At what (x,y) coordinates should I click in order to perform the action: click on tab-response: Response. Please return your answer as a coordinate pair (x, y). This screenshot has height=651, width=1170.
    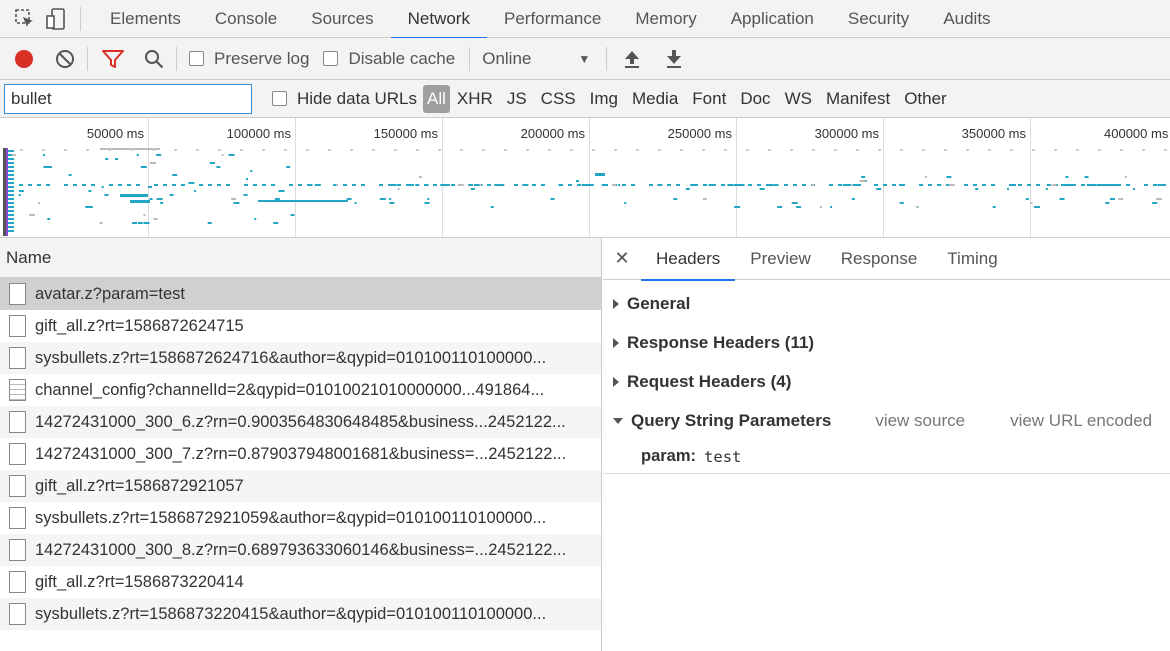
    Looking at the image, I should click on (879, 259).